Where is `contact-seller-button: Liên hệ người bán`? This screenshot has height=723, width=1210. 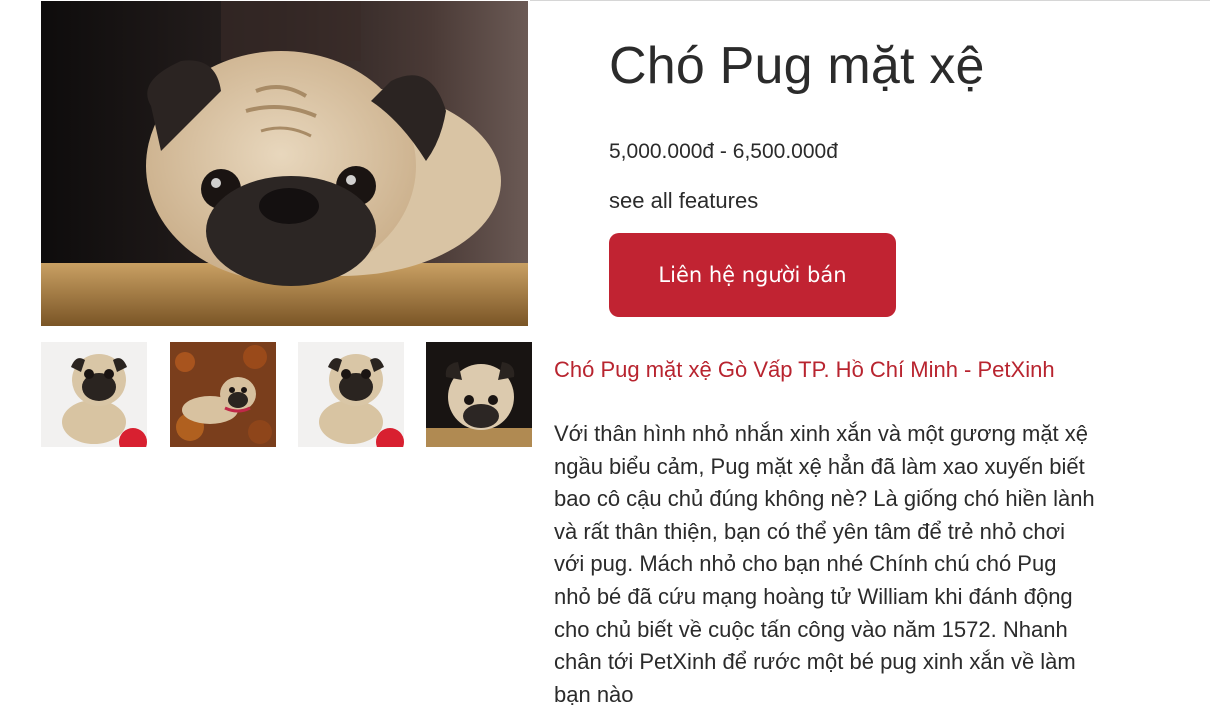
contact-seller-button: Liên hệ người bán is located at coordinates (752, 275).